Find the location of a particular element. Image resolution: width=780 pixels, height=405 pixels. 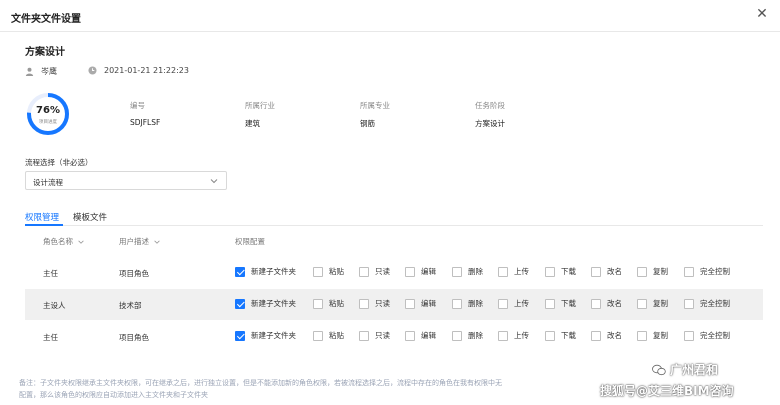

field-industry: 所属行业 建筑 is located at coordinates (260, 114).